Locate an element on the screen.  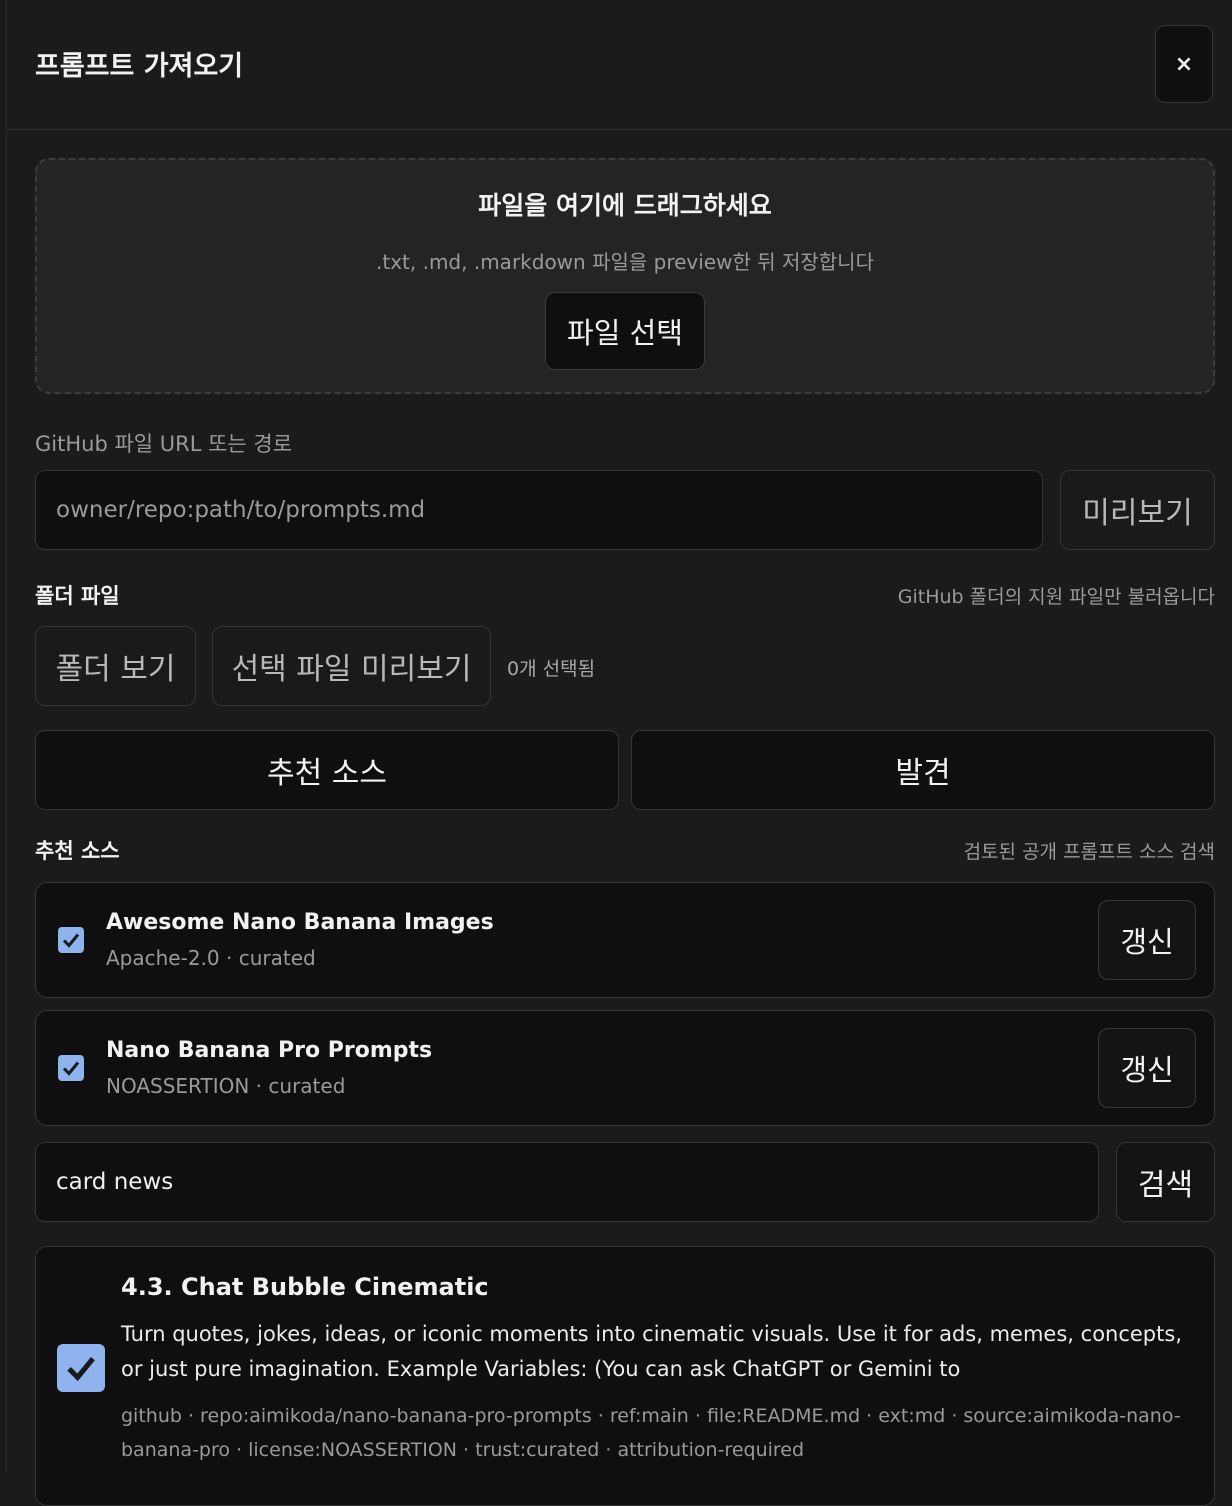
dropzone-title: 파일을 여기에 드래그하세요 is located at coordinates (625, 205).